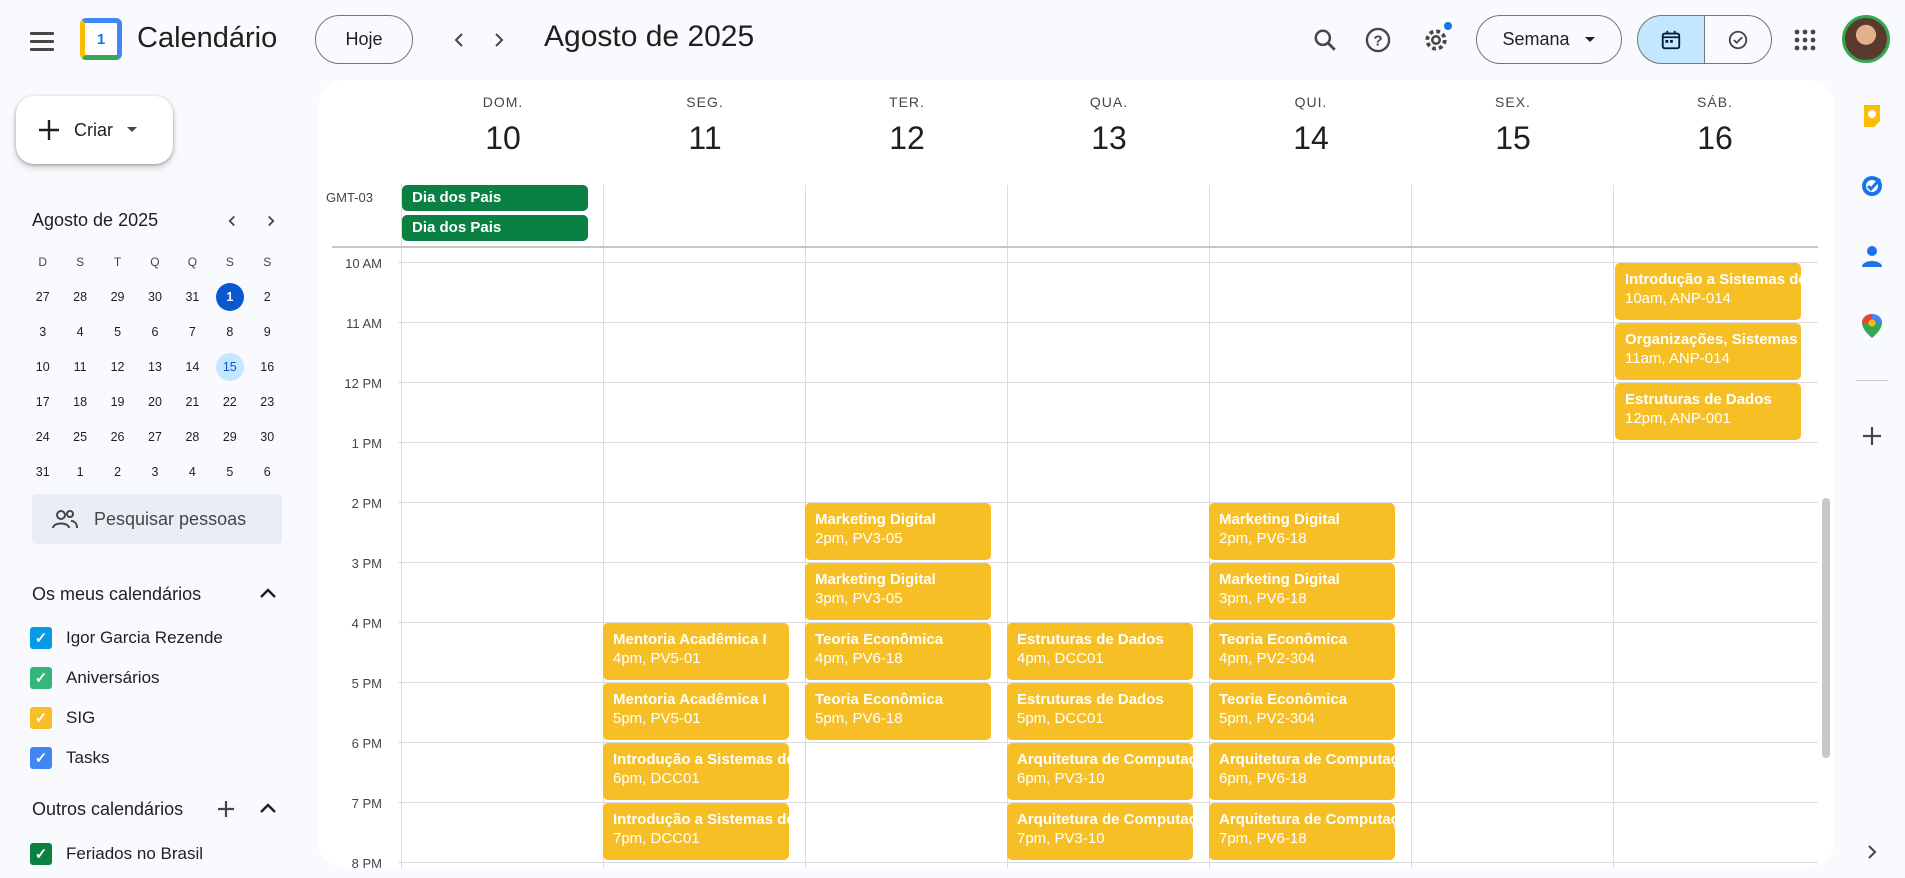 The width and height of the screenshot is (1905, 878). Describe the element at coordinates (1436, 40) in the screenshot. I see `settings-button` at that location.